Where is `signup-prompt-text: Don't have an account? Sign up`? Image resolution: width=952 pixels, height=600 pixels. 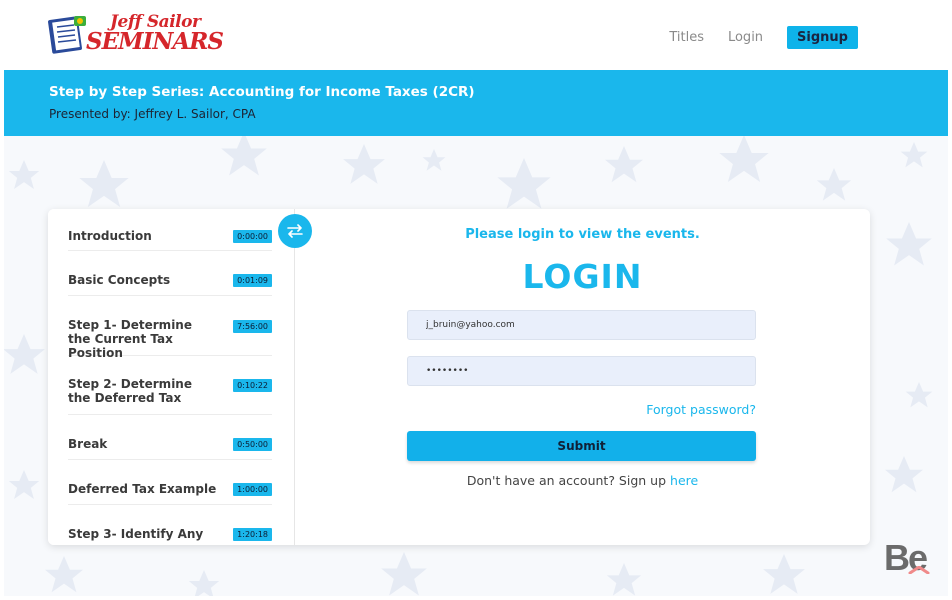 signup-prompt-text: Don't have an account? Sign up is located at coordinates (566, 480).